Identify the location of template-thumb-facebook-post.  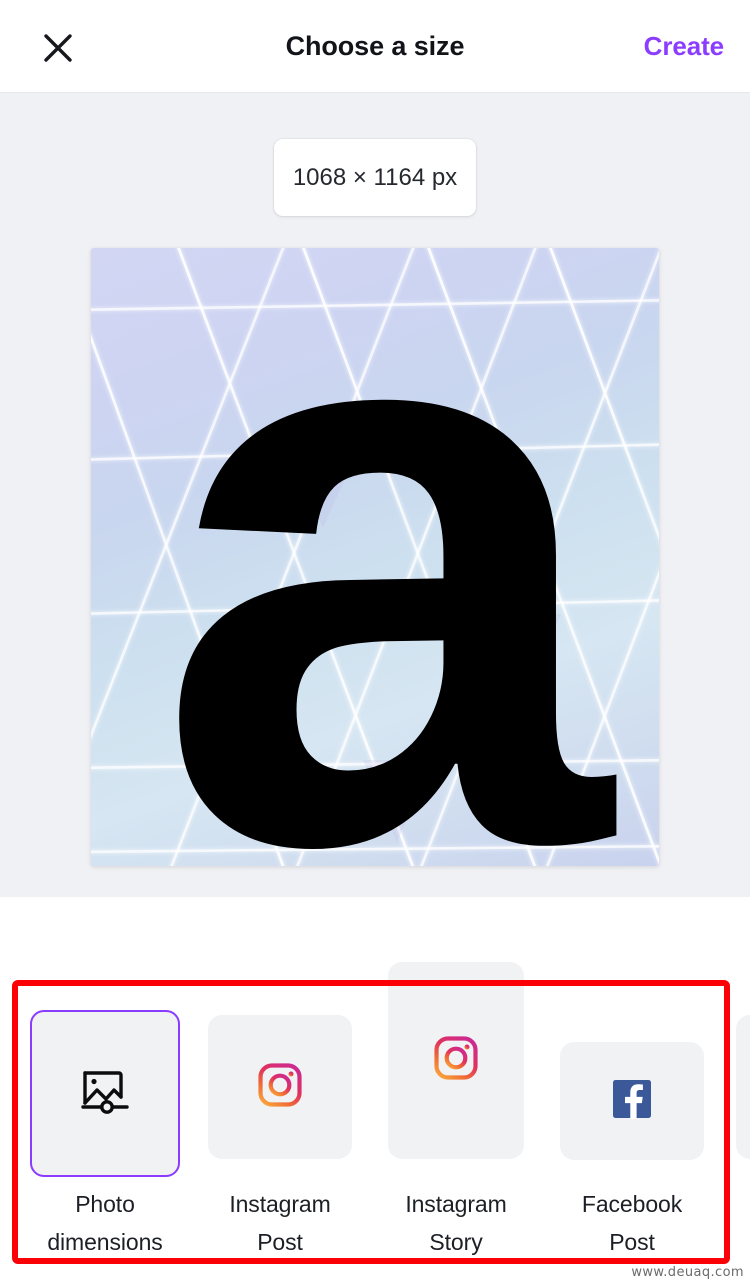
(632, 1101).